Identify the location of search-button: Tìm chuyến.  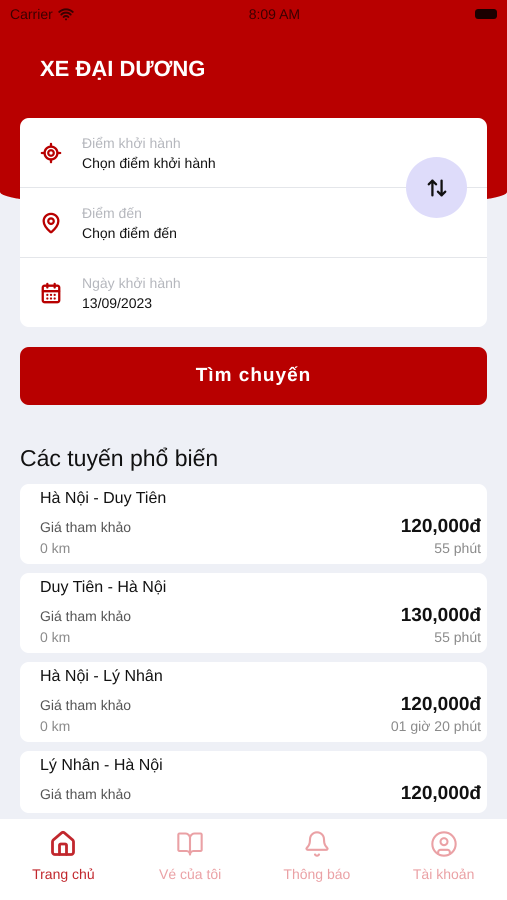
(253, 376).